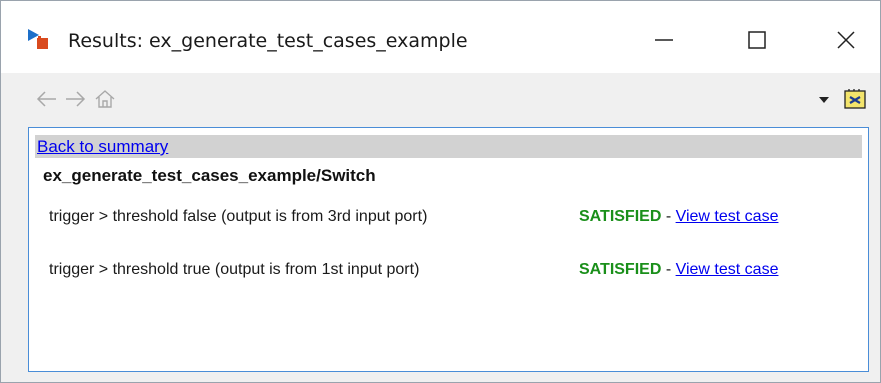 This screenshot has height=383, width=881. What do you see at coordinates (75, 99) in the screenshot?
I see `forward-arrow-icon` at bounding box center [75, 99].